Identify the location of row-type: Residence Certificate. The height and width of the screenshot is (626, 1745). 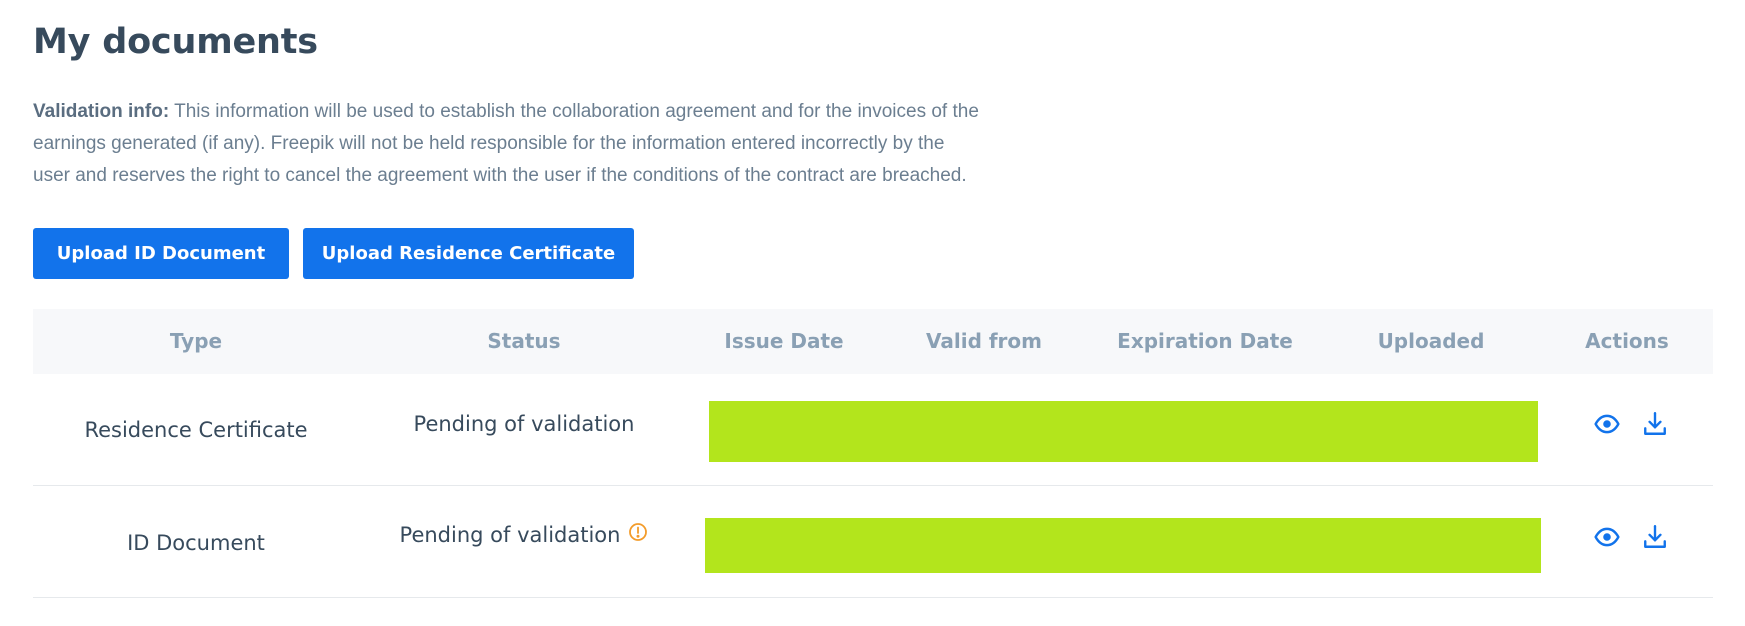
(196, 430).